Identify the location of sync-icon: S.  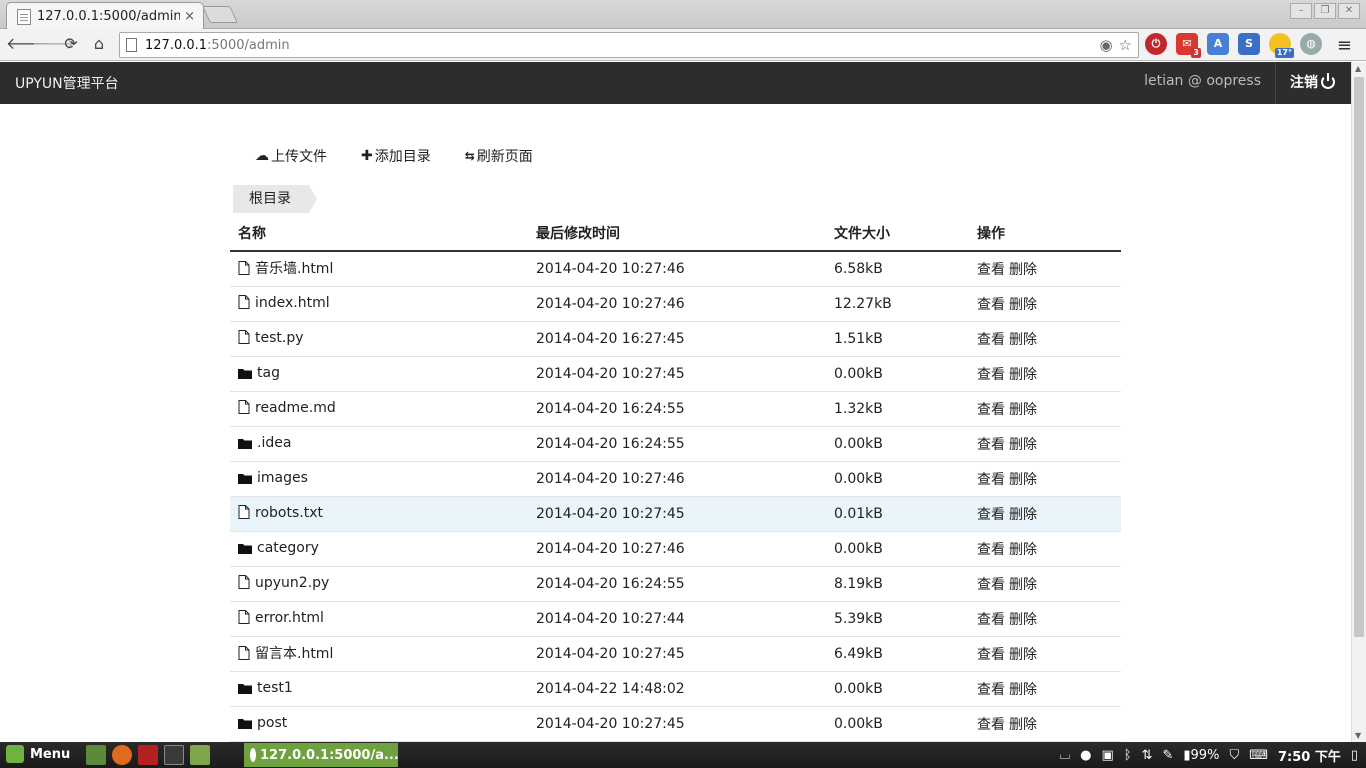
(1249, 44).